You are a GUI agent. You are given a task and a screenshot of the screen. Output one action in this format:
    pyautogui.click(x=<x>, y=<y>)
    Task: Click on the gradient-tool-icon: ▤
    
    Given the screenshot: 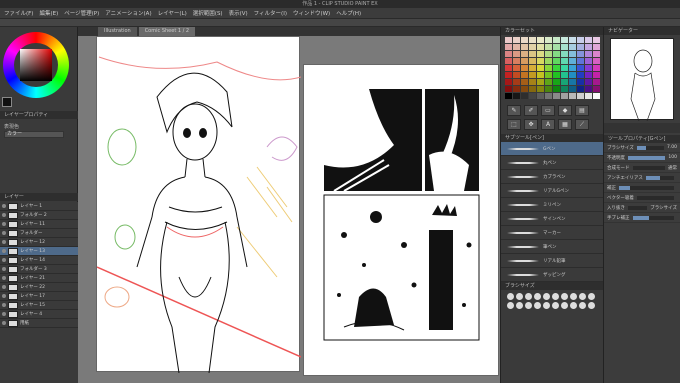 What is the action you would take?
    pyautogui.click(x=582, y=110)
    